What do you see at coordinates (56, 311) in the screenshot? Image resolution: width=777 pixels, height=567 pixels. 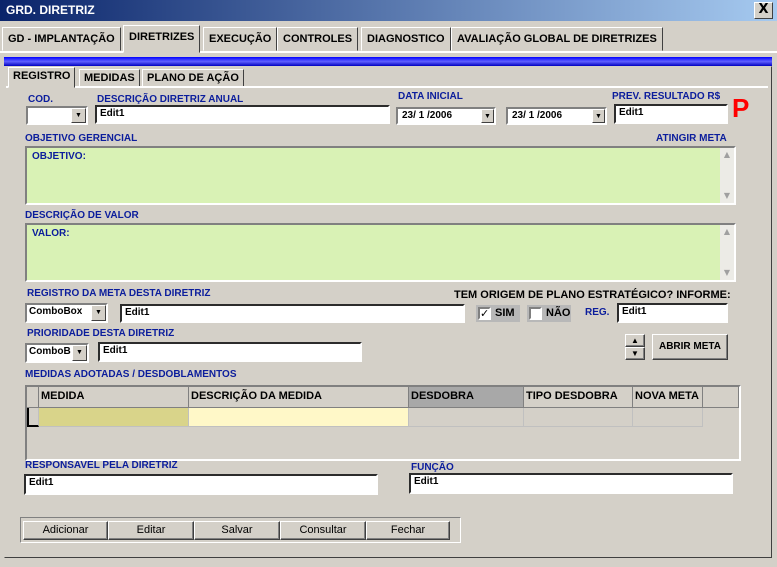 I see `registro-combo-value: ComboBox` at bounding box center [56, 311].